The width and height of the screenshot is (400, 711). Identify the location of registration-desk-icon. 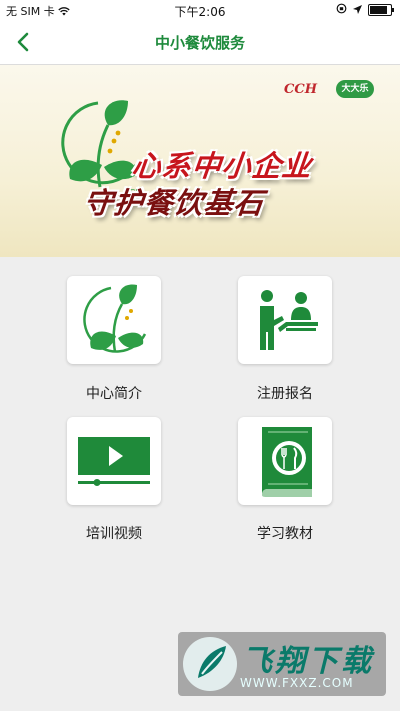
(289, 320).